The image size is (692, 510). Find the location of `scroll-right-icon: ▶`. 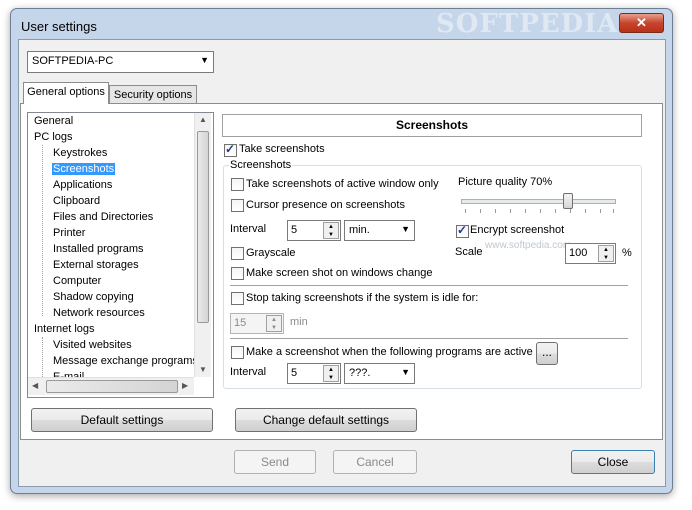

scroll-right-icon: ▶ is located at coordinates (185, 385).